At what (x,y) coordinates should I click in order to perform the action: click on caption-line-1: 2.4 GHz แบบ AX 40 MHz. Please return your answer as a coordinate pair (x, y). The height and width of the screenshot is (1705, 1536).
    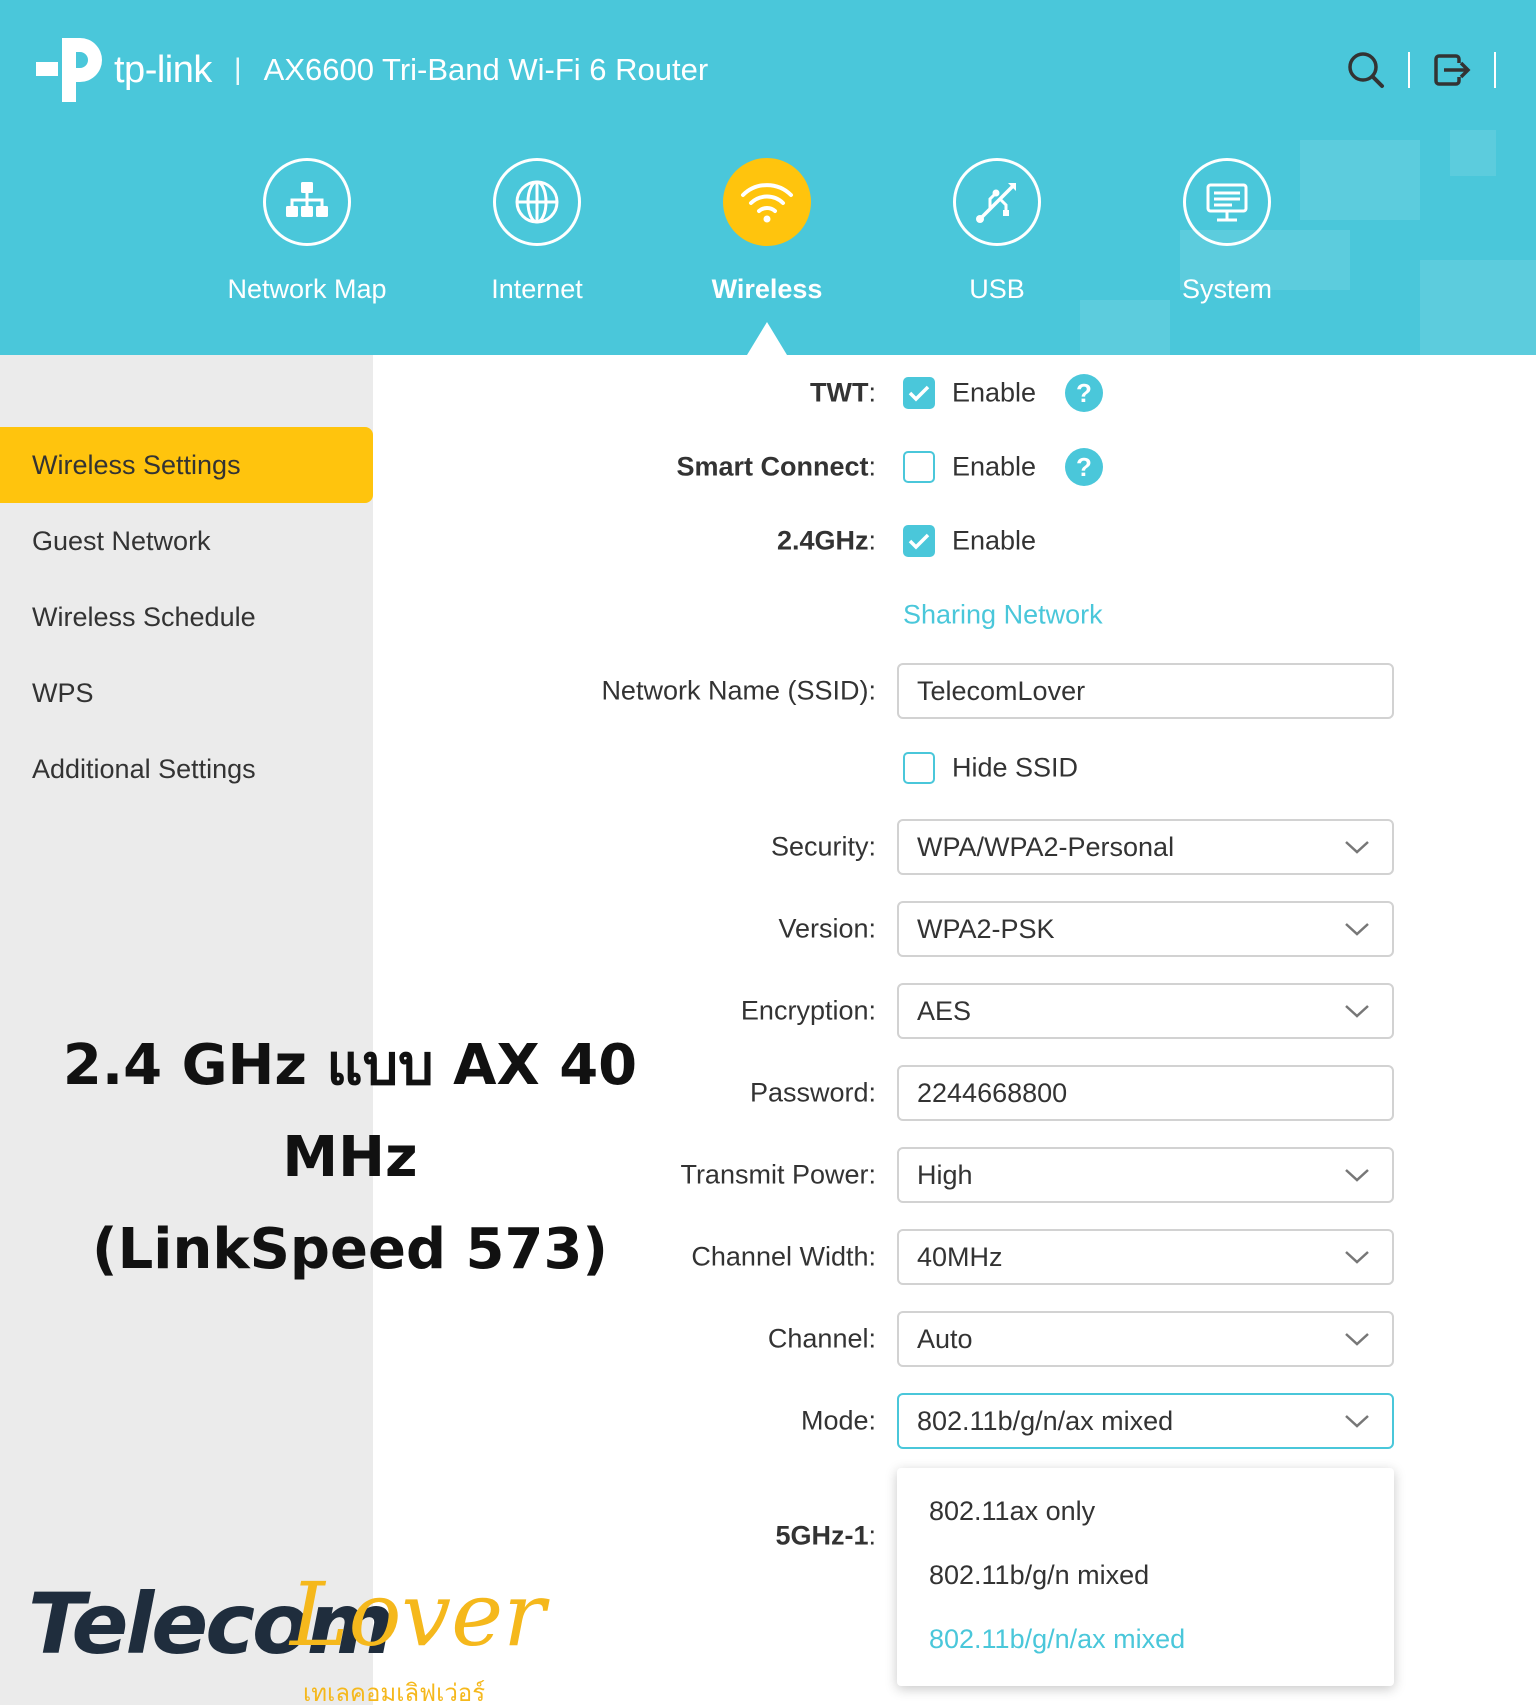
    Looking at the image, I should click on (350, 1111).